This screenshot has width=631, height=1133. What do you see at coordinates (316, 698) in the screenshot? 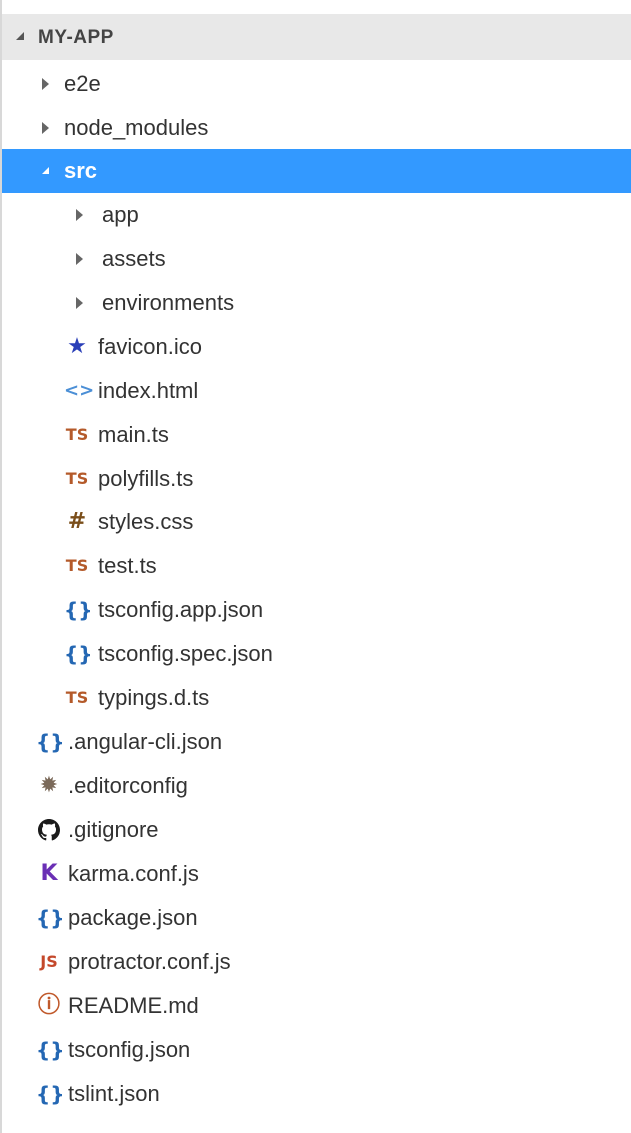
I see `tree-file-typings-d-ts: TS typings.d.ts` at bounding box center [316, 698].